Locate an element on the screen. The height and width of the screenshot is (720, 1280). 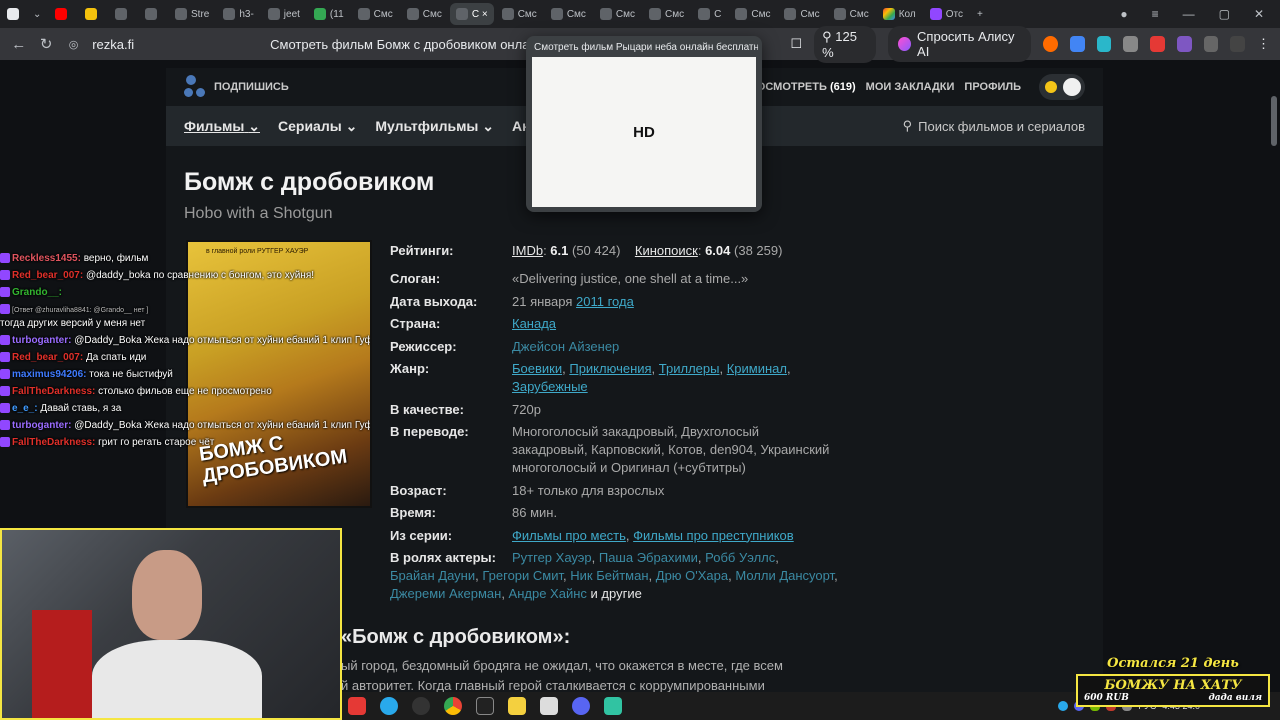
browser-tab: (11 is located at coordinates (329, 14).